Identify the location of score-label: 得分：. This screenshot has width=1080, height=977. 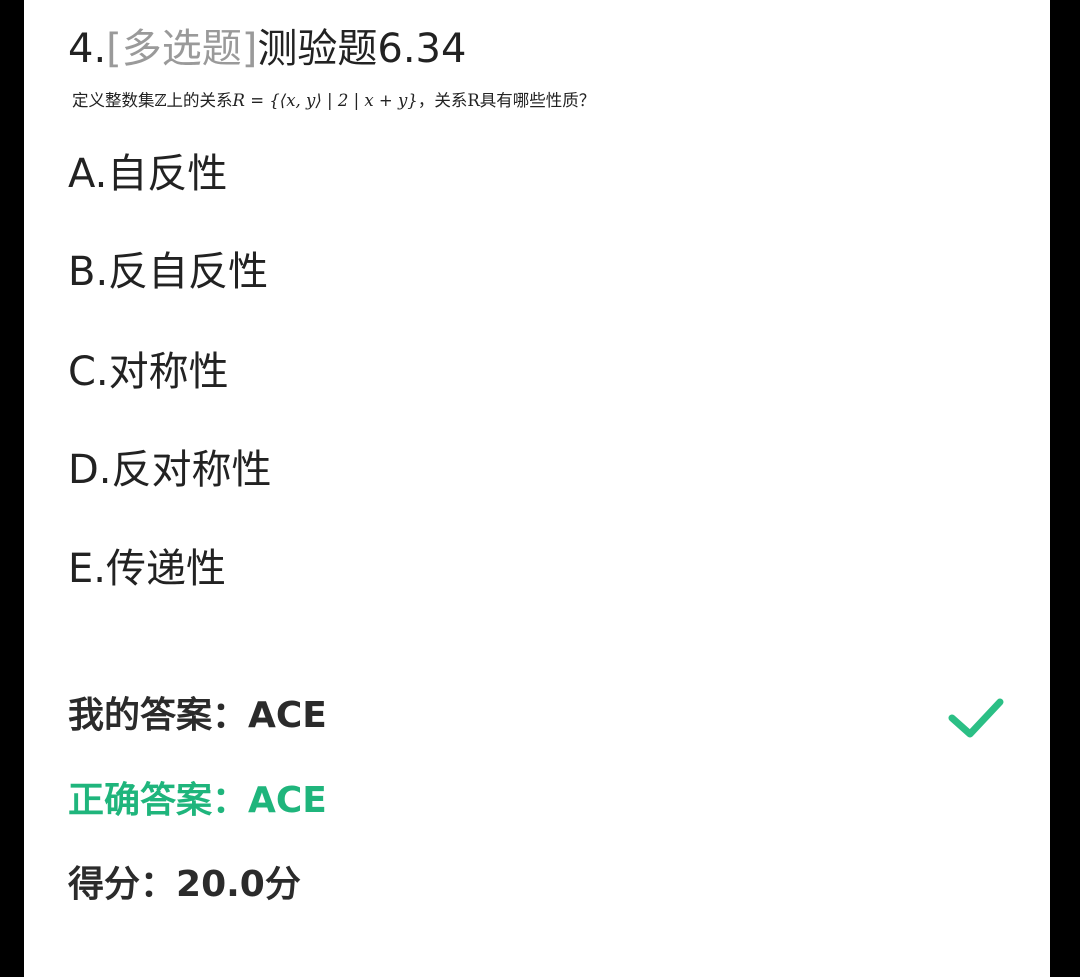
(122, 884).